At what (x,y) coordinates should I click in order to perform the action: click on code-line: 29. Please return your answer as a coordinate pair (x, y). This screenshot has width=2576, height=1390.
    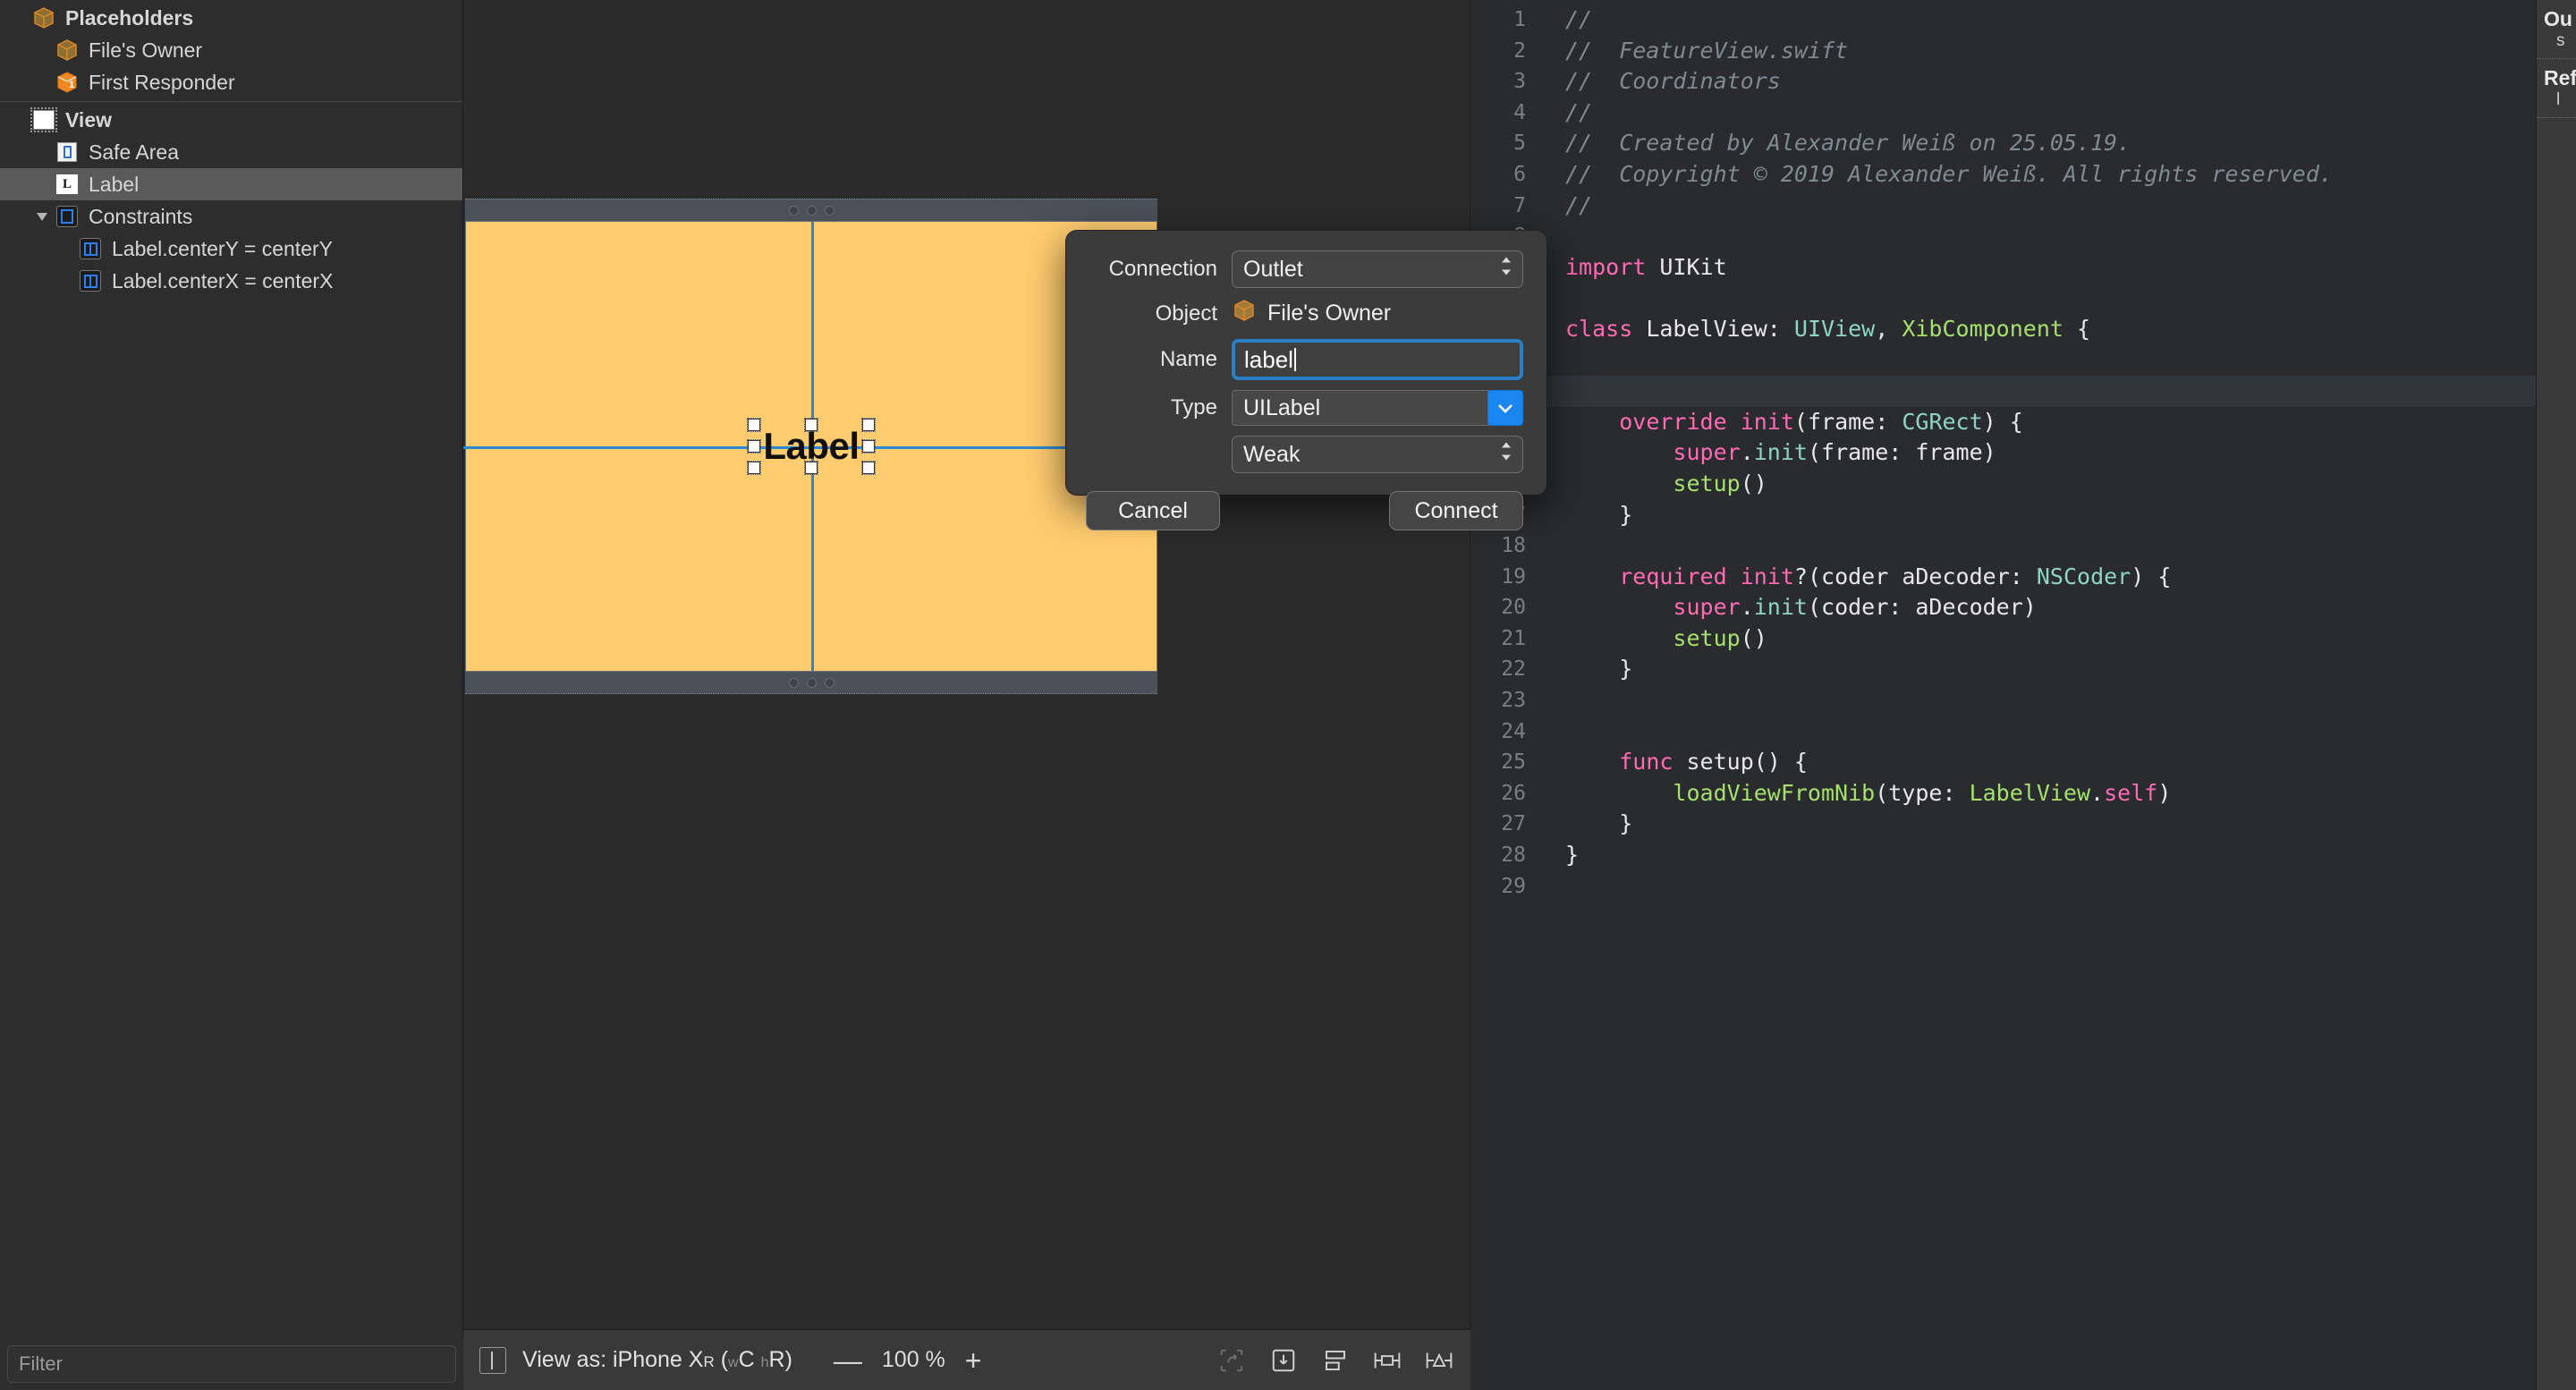
    Looking at the image, I should click on (2023, 887).